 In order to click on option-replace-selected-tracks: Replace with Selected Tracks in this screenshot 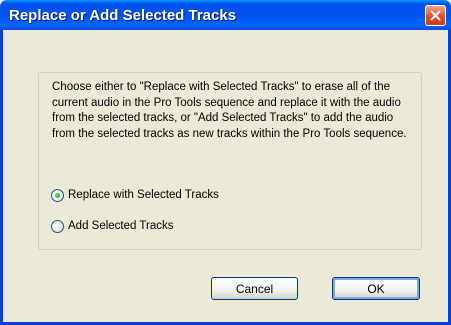, I will do `click(135, 195)`.